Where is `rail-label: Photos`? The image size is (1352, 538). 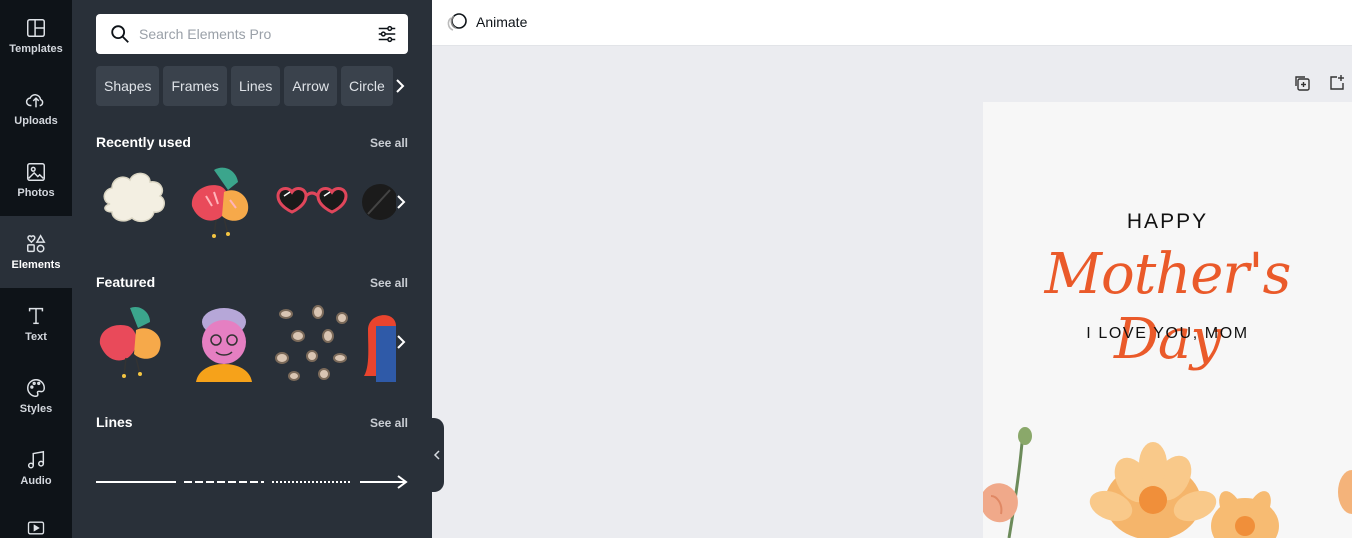
rail-label: Photos is located at coordinates (36, 193).